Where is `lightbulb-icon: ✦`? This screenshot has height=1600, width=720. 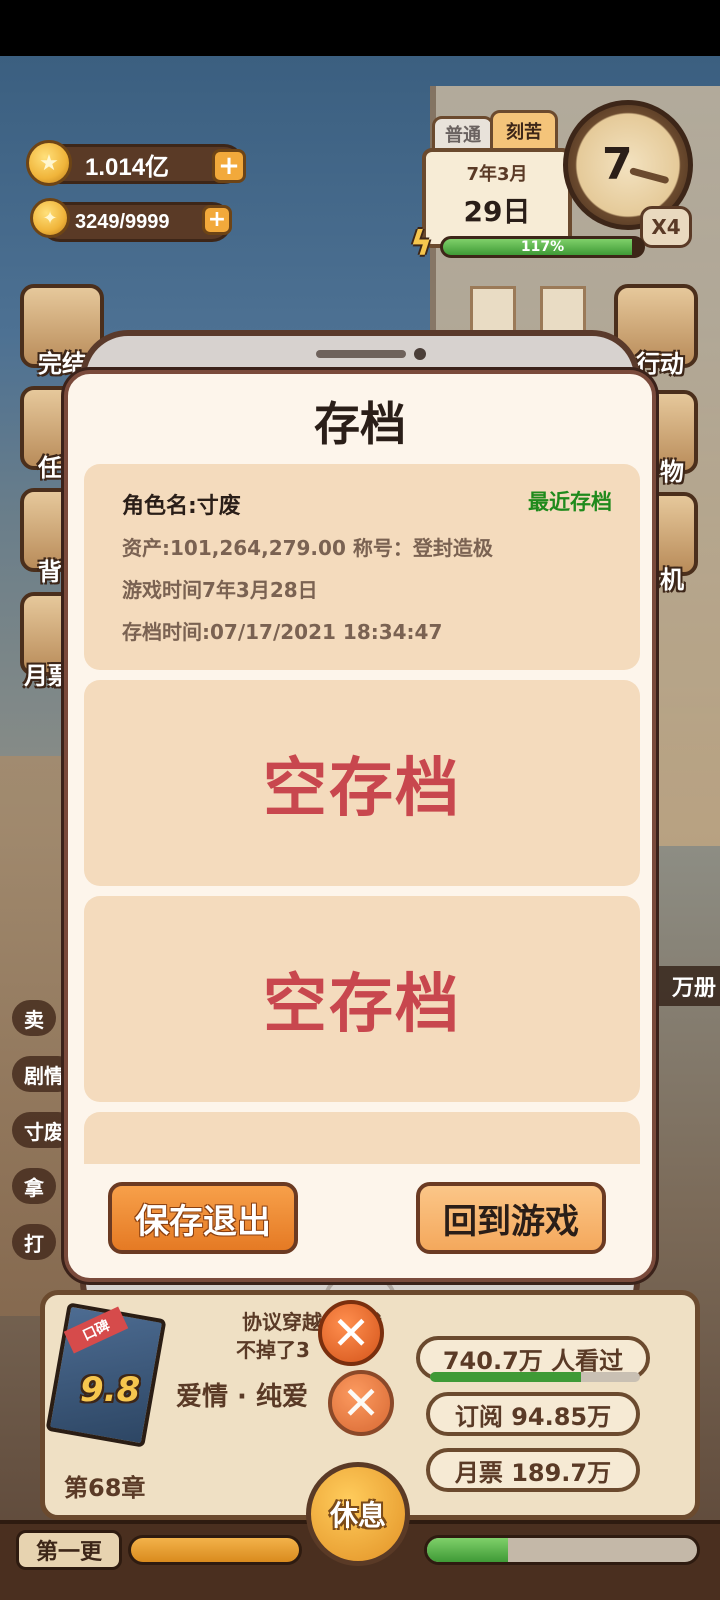
lightbulb-icon: ✦ is located at coordinates (50, 218).